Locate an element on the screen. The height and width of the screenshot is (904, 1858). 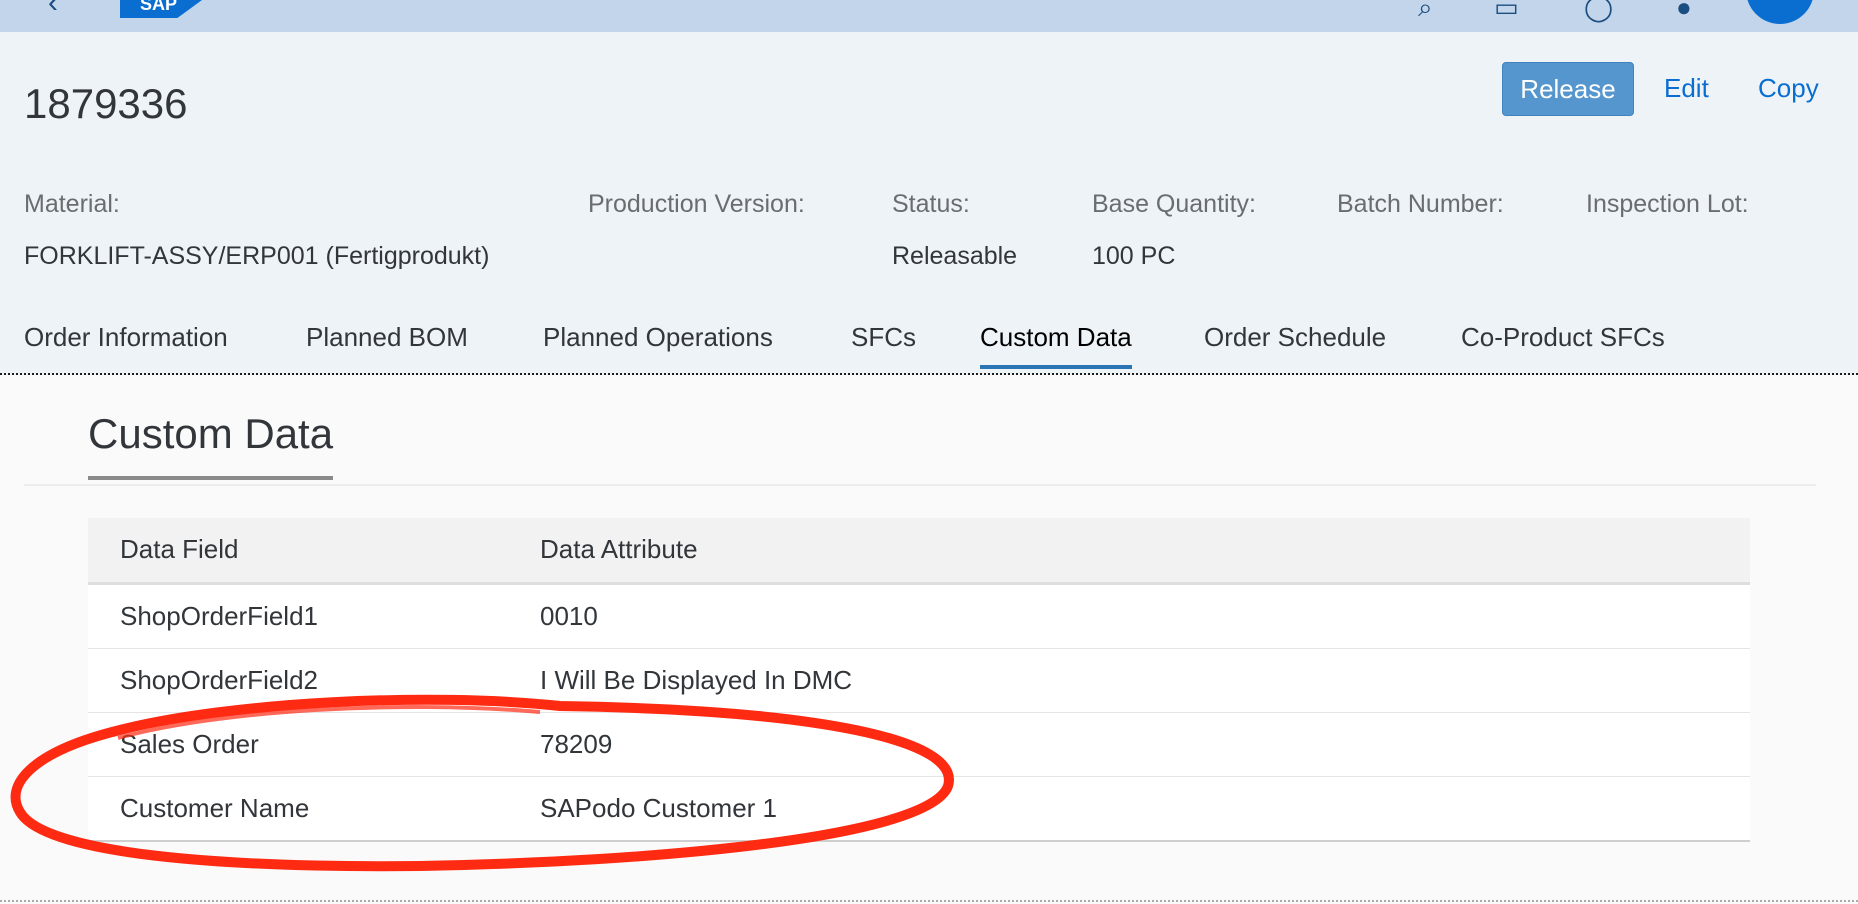
batch-number-label: Batch Number: is located at coordinates (1420, 204).